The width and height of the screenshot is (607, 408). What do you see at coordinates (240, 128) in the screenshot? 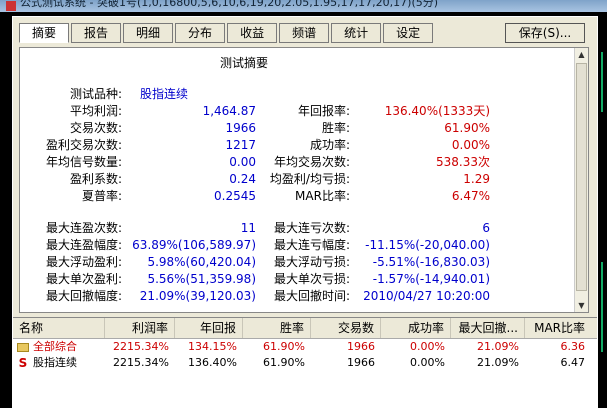
I see `trade-count-value: 1966` at bounding box center [240, 128].